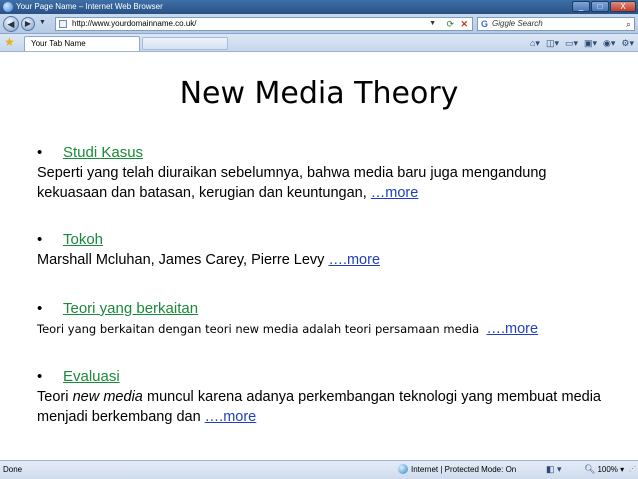 This screenshot has width=638, height=479. What do you see at coordinates (107, 397) in the screenshot?
I see `section-body-italic: new media` at bounding box center [107, 397].